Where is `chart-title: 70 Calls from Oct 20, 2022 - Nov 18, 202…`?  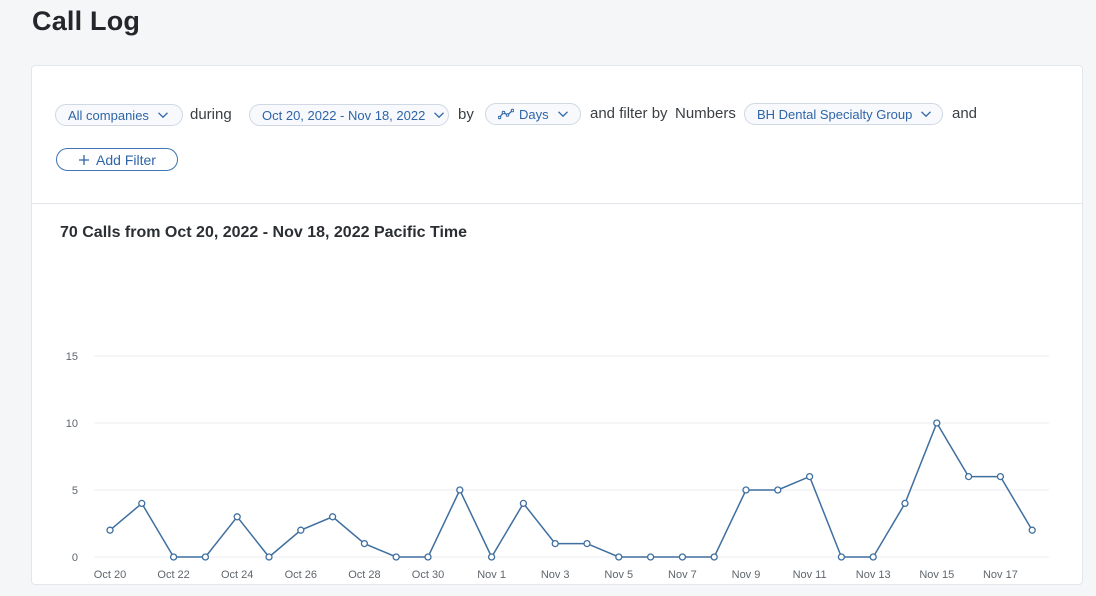 chart-title: 70 Calls from Oct 20, 2022 - Nov 18, 202… is located at coordinates (264, 232).